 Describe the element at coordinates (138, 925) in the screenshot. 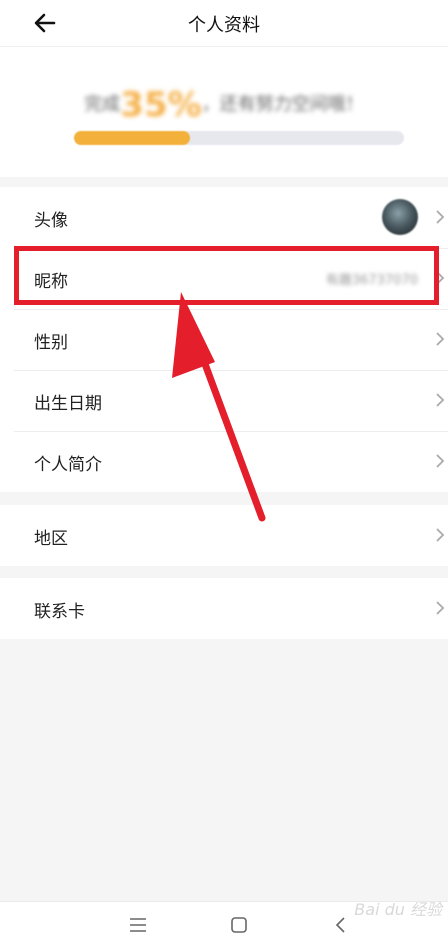

I see `menu-icon` at that location.